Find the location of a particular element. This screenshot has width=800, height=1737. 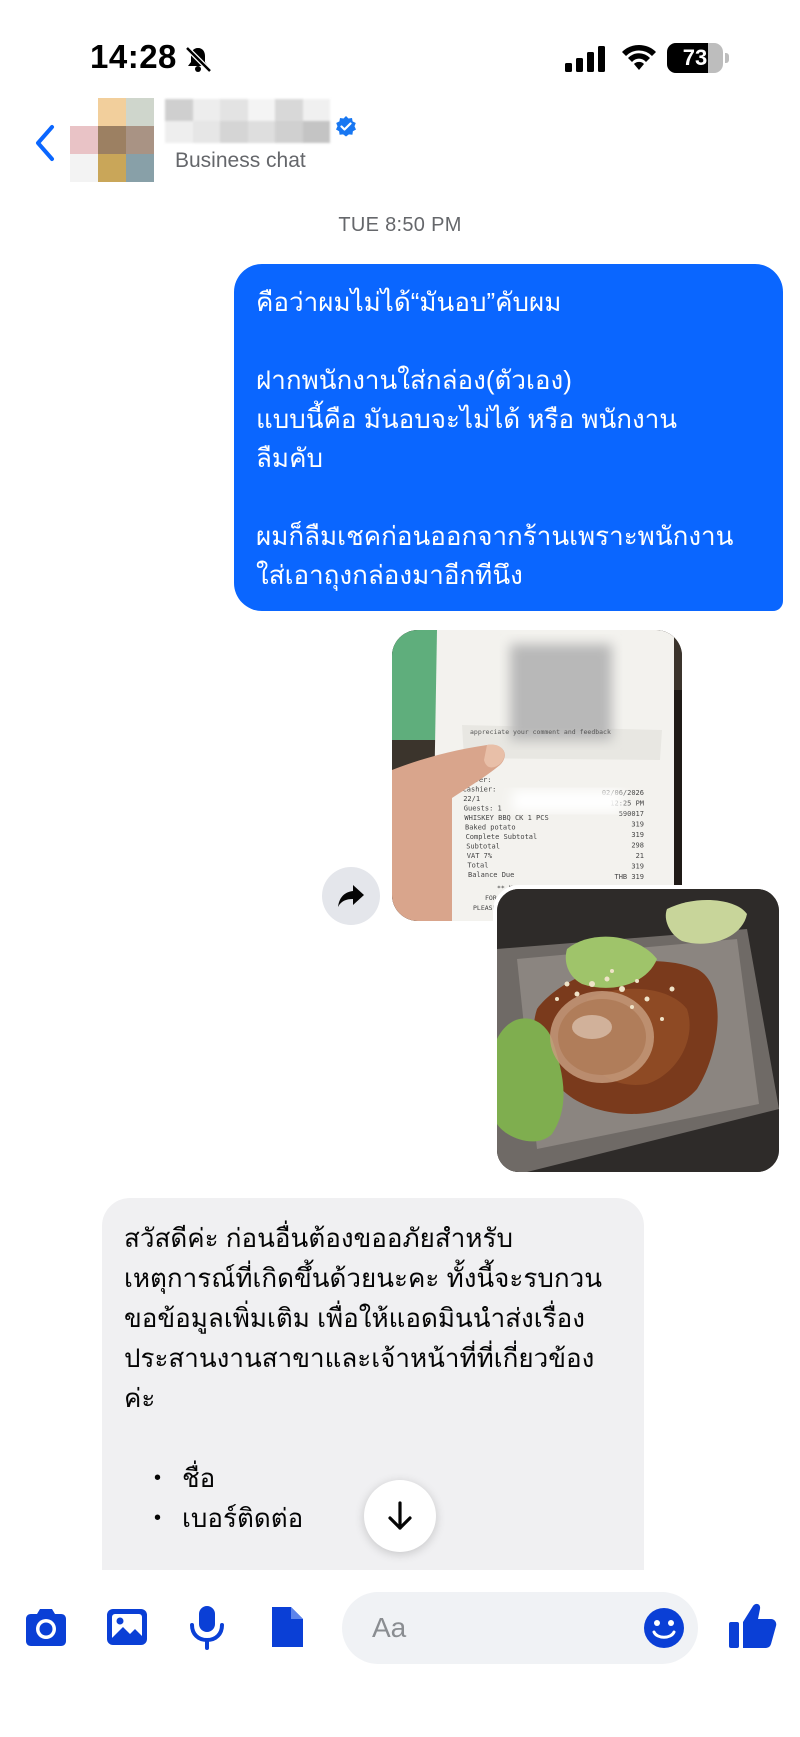

gallery-icon is located at coordinates (127, 1627).